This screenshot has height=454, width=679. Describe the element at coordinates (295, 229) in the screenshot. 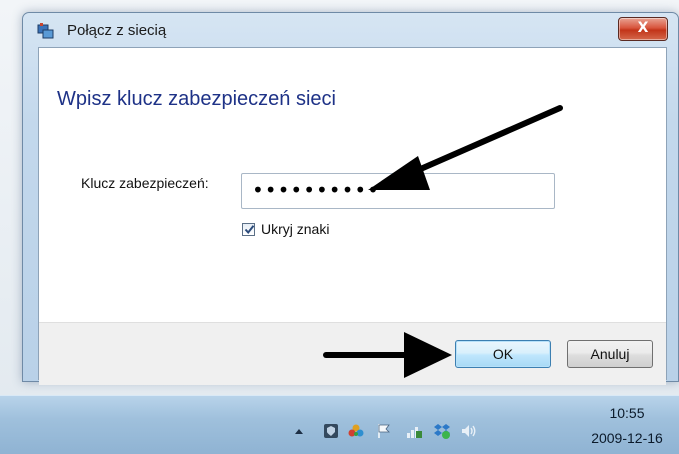

I see `hide-characters-label: Ukryj znaki` at that location.